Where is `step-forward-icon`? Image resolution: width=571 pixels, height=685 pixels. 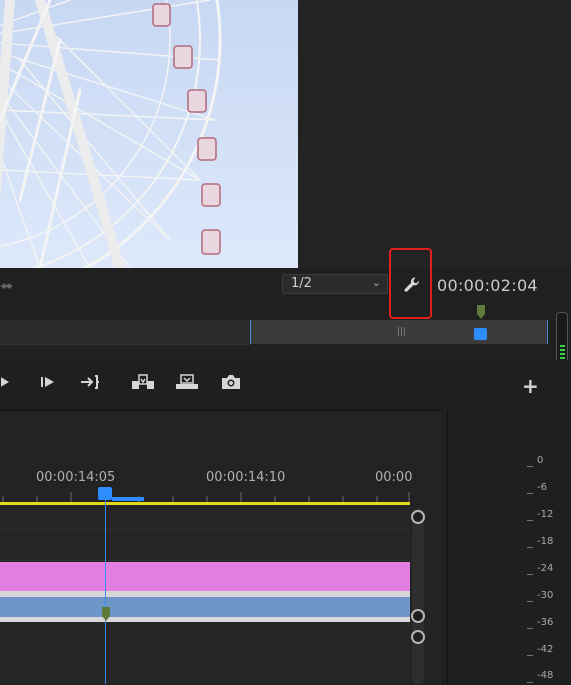 step-forward-icon is located at coordinates (47, 382).